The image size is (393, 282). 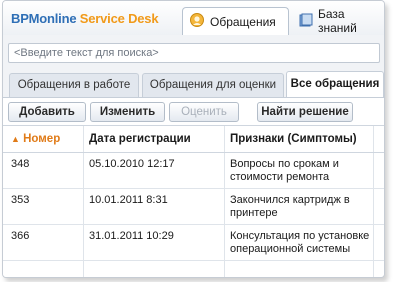 What do you see at coordinates (280, 177) in the screenshot?
I see `cell-symptoms-line: стоимости ремонта` at bounding box center [280, 177].